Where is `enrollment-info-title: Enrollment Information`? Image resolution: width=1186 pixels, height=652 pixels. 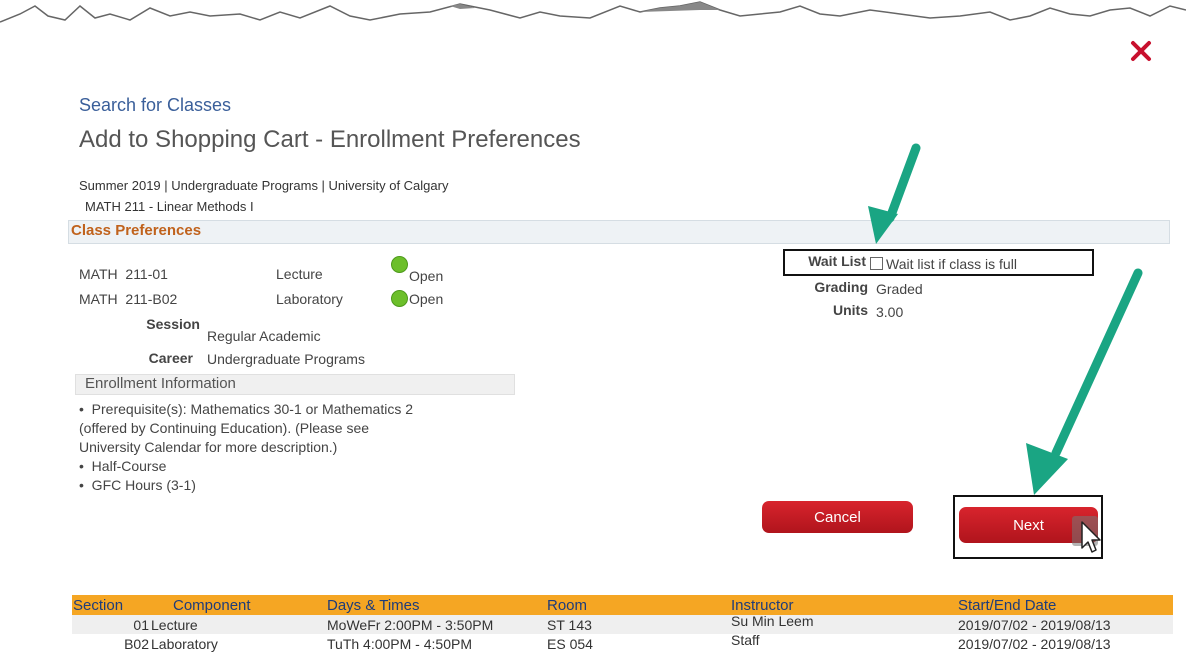 enrollment-info-title: Enrollment Information is located at coordinates (160, 383).